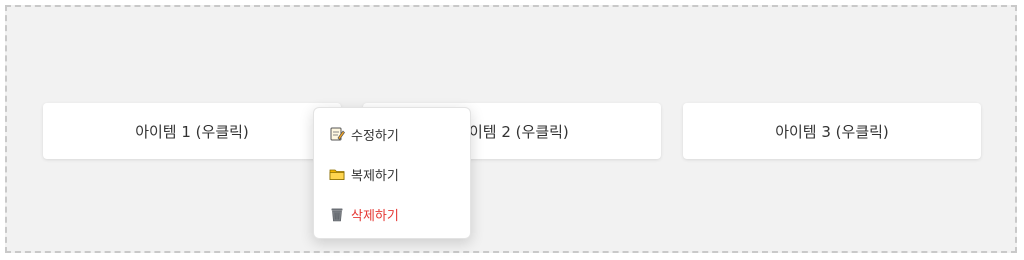  I want to click on item-3: 아이템 3 (우클릭), so click(832, 131).